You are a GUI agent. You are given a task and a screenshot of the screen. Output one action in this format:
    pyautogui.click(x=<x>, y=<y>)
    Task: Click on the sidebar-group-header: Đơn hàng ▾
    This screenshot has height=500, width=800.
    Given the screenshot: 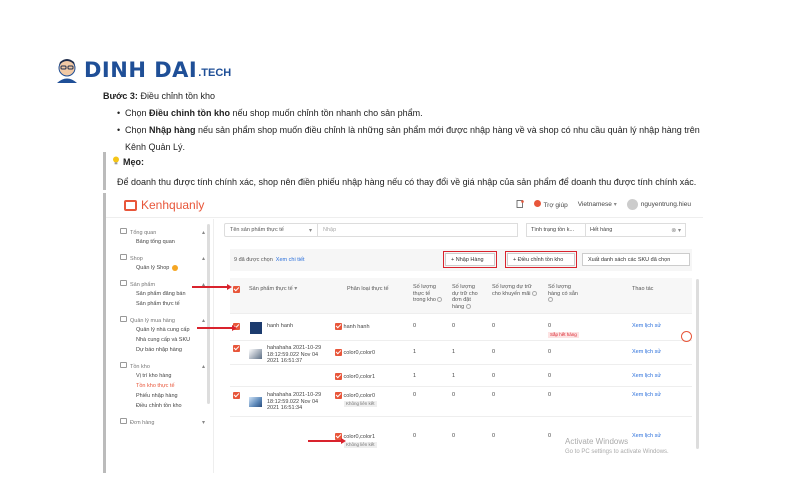 What is the action you would take?
    pyautogui.click(x=166, y=422)
    